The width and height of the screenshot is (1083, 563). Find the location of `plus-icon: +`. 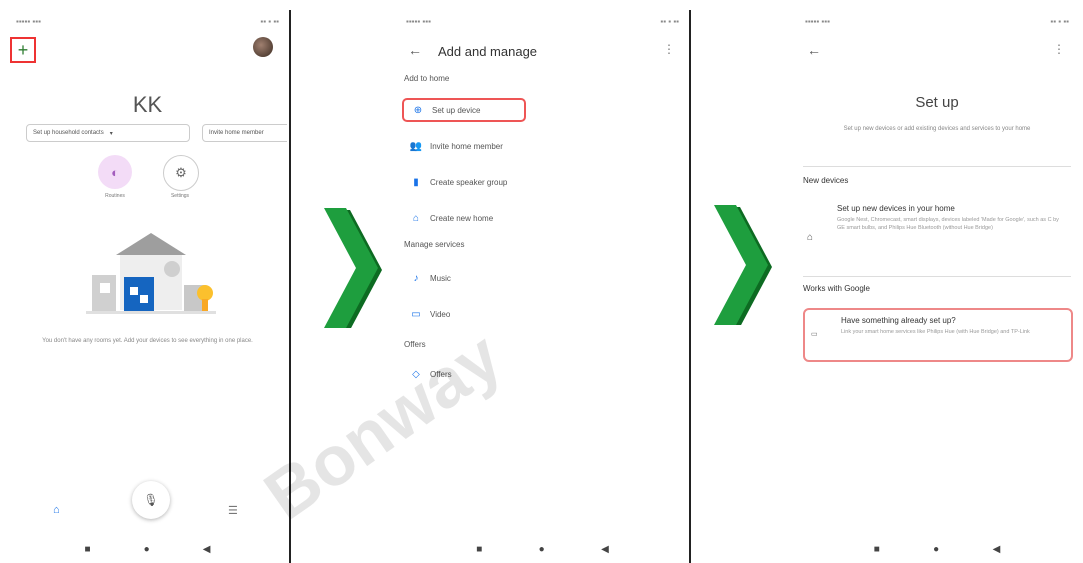

plus-icon: + is located at coordinates (23, 49).